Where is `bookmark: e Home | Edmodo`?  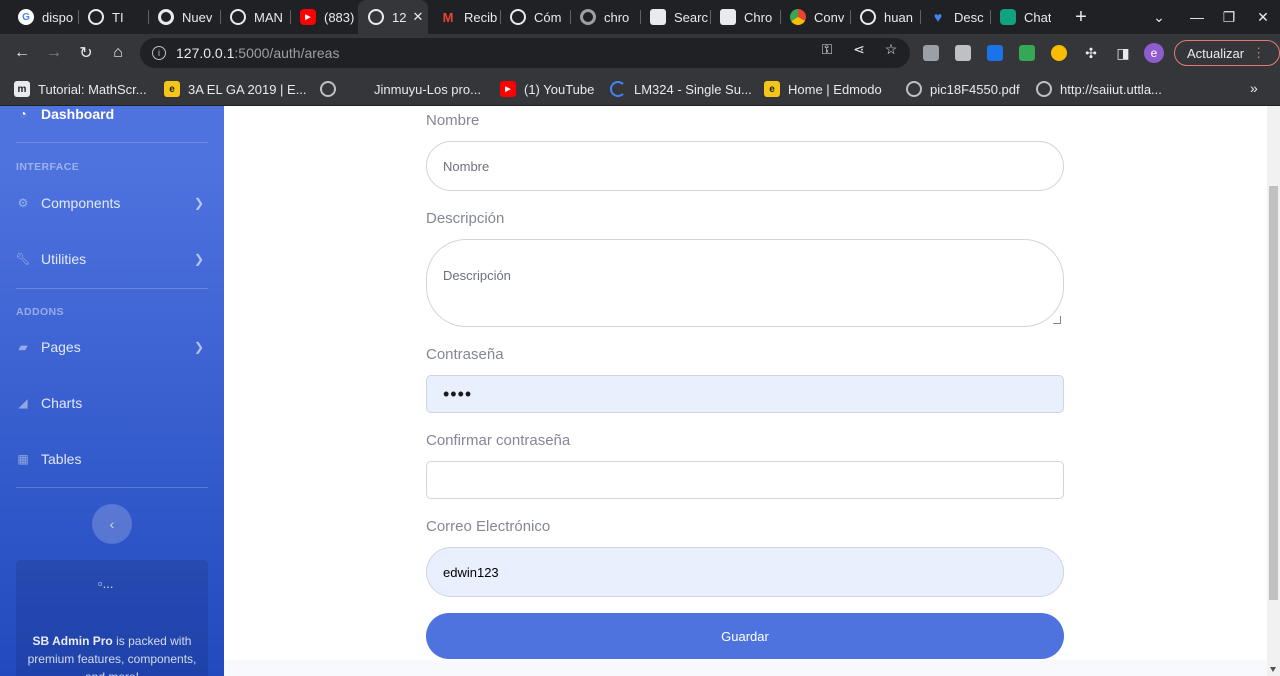
bookmark: e Home | Edmodo is located at coordinates (823, 89).